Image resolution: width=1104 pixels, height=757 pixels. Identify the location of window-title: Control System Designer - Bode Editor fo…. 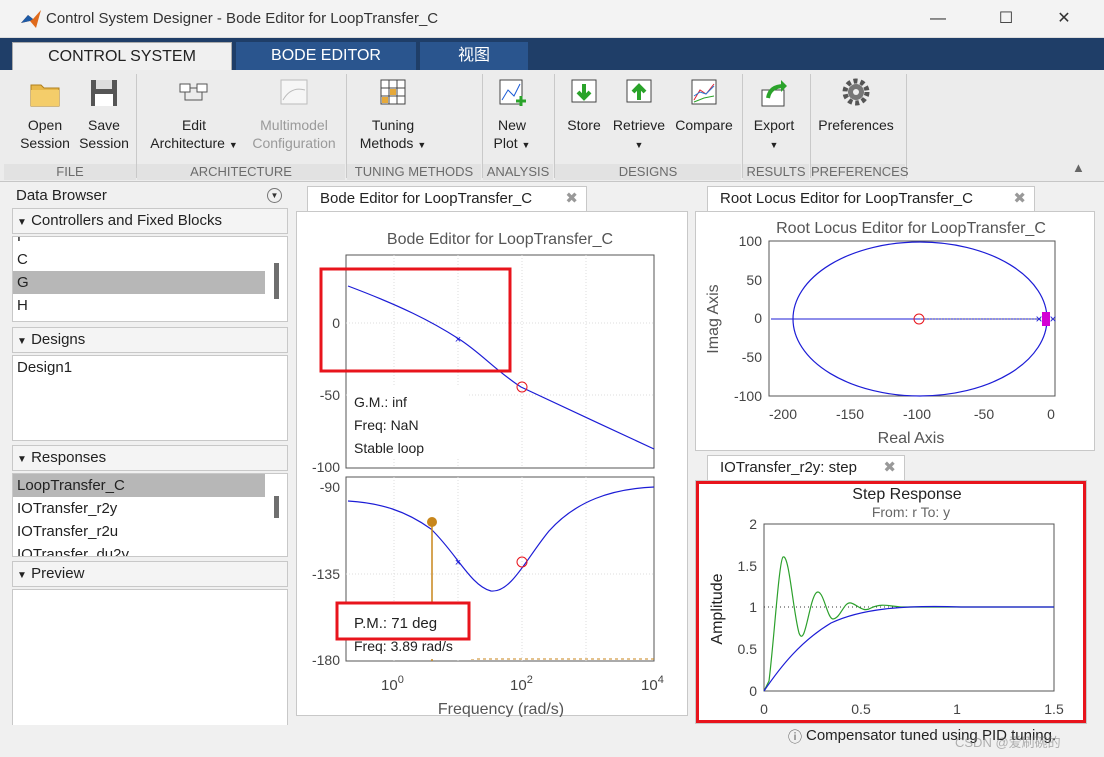
(242, 18).